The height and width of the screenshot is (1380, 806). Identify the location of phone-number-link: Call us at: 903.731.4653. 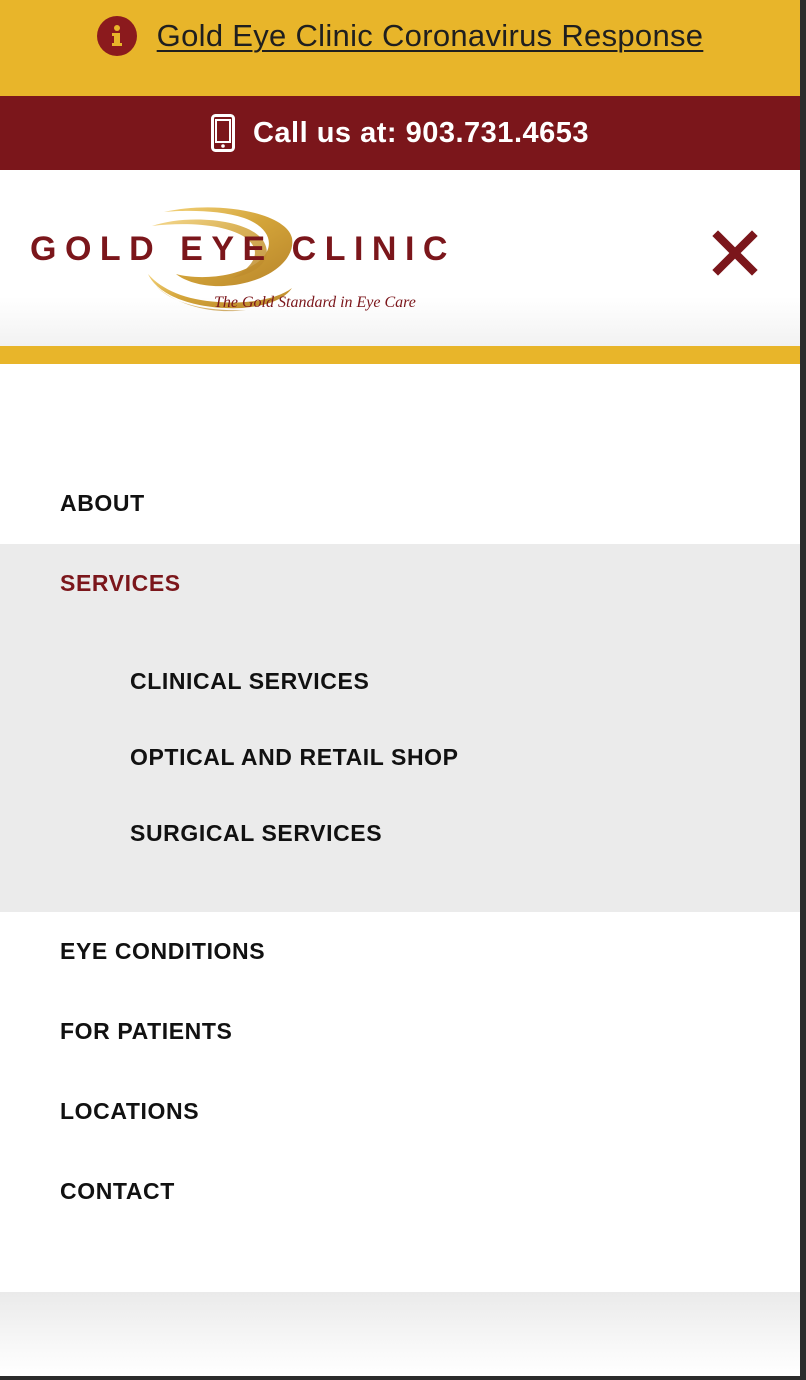
(421, 133).